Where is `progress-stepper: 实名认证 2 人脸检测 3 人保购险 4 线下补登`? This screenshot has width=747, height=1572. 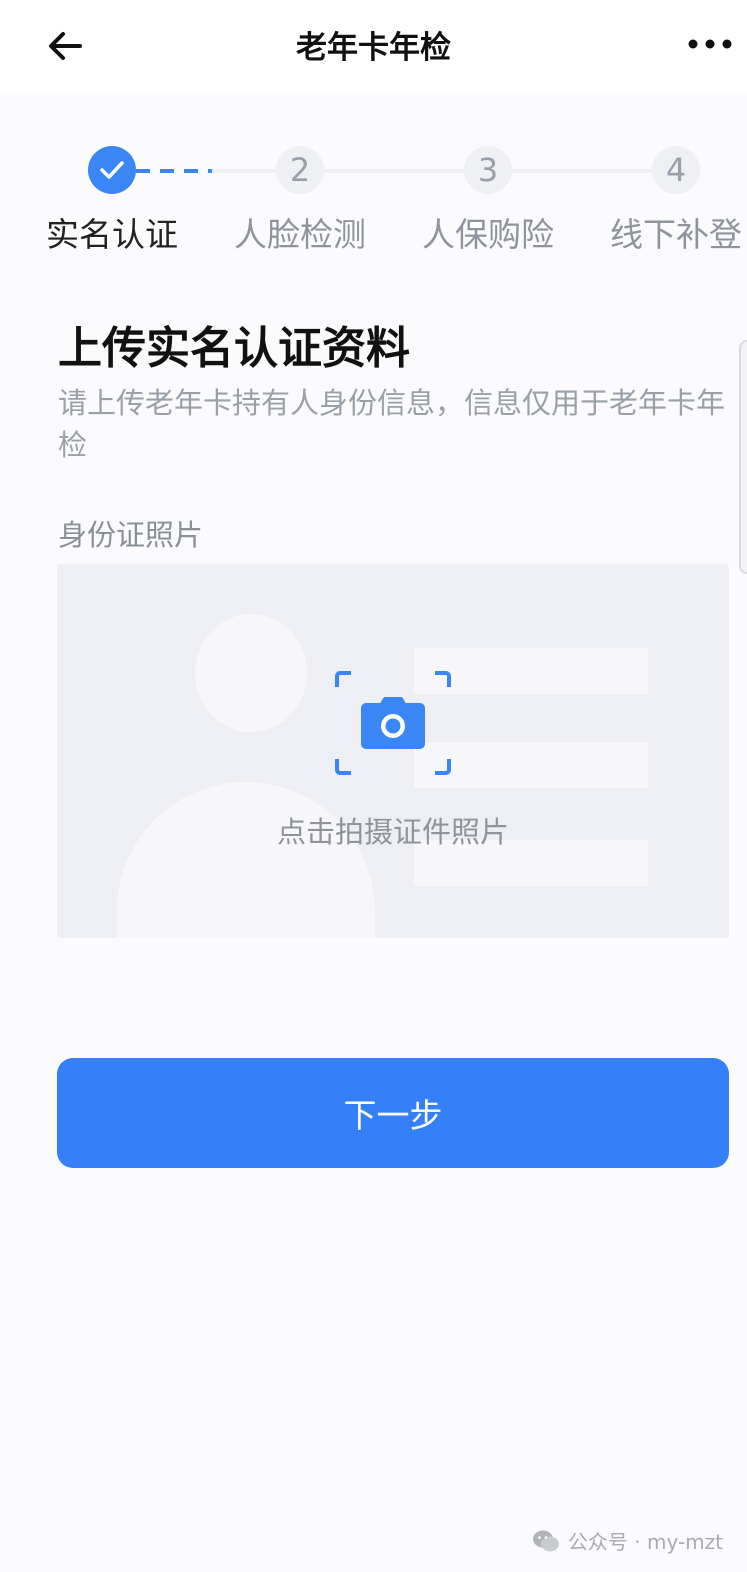
progress-stepper: 实名认证 2 人脸检测 3 人保购险 4 线下补登 is located at coordinates (373, 182).